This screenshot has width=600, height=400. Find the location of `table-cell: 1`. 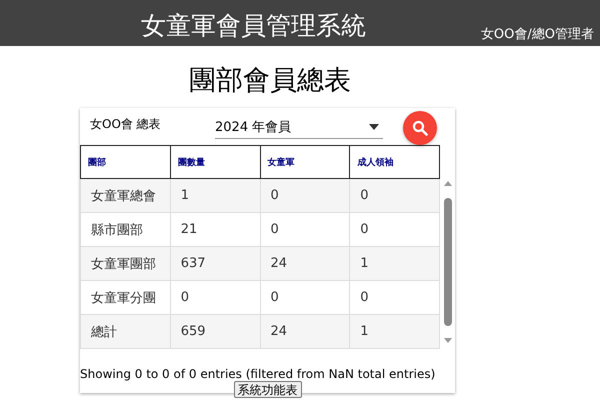

table-cell: 1 is located at coordinates (395, 331).